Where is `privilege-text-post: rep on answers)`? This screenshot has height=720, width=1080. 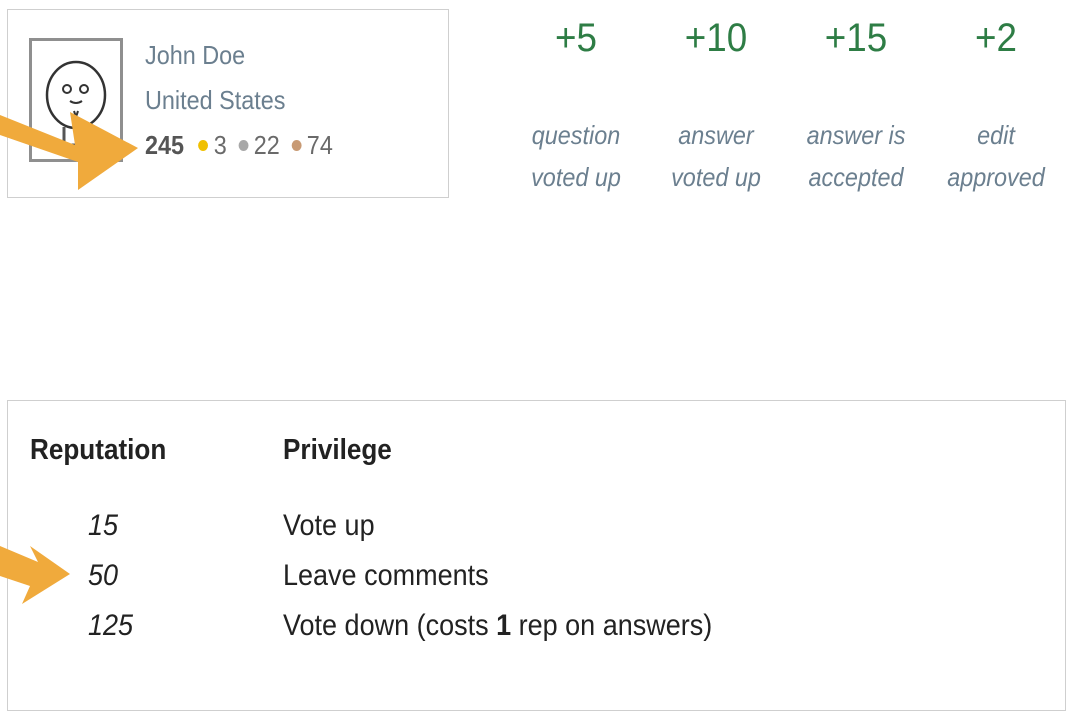
privilege-text-post: rep on answers) is located at coordinates (612, 625).